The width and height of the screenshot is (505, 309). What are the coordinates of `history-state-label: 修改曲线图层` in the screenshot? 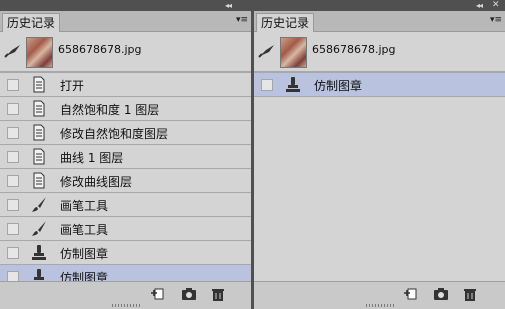 It's located at (96, 182).